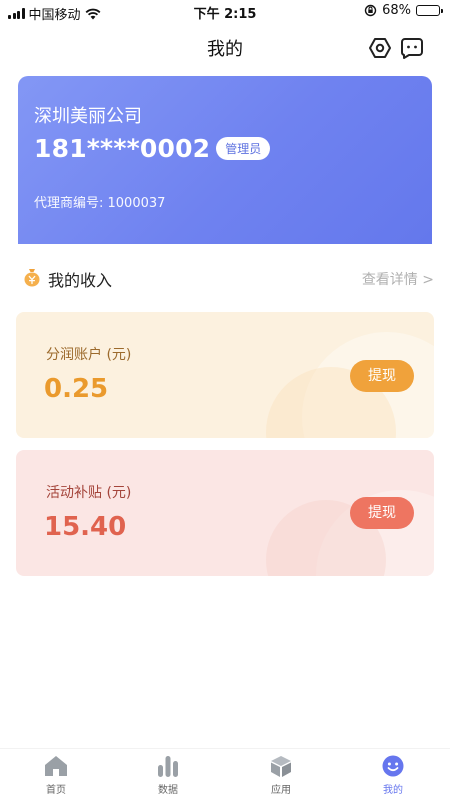 The width and height of the screenshot is (450, 800). I want to click on income-title: 我的收入, so click(80, 280).